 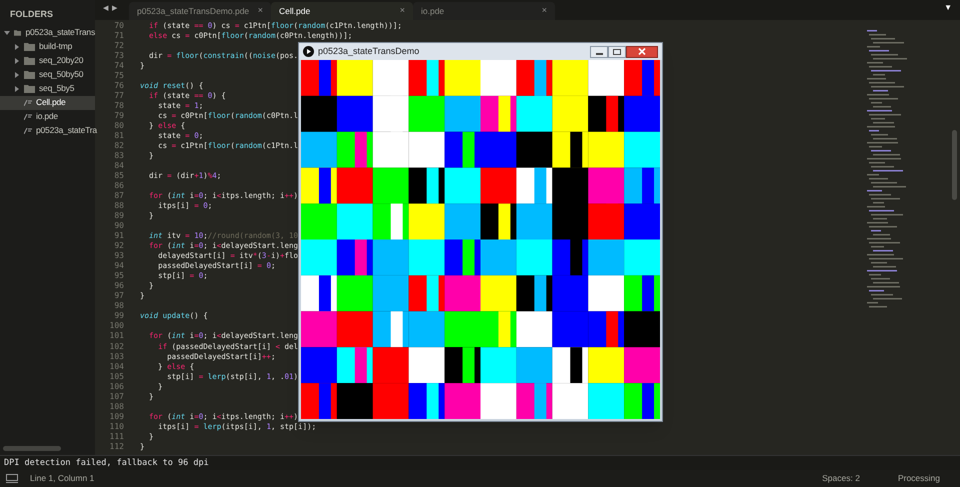 What do you see at coordinates (116, 447) in the screenshot?
I see `line-number: 112` at bounding box center [116, 447].